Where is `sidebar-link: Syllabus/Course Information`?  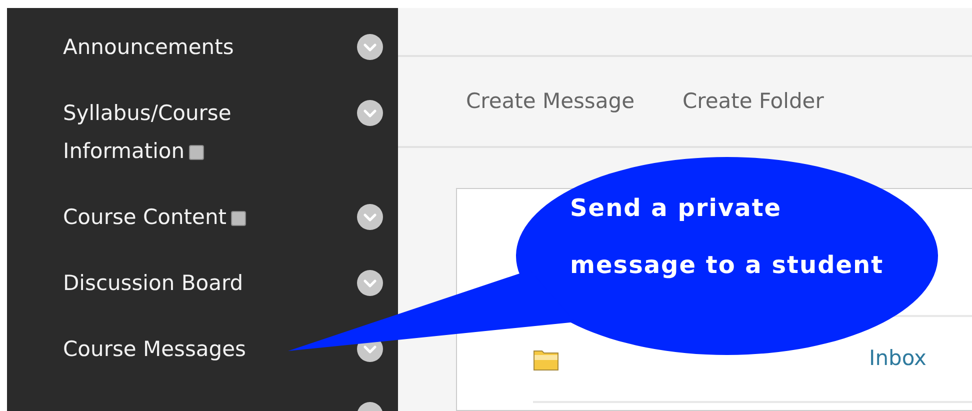
sidebar-link: Syllabus/Course Information is located at coordinates (205, 132).